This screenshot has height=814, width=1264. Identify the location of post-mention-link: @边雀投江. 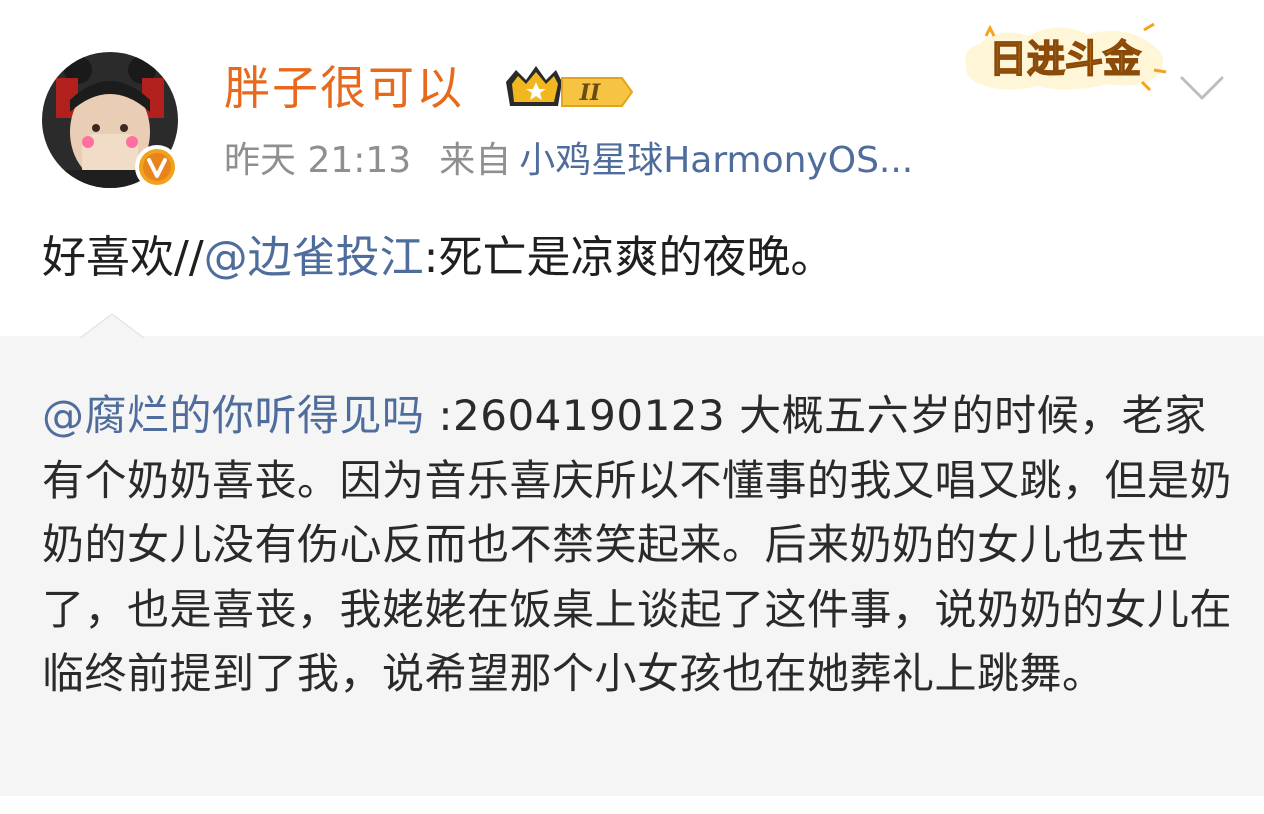
(314, 257).